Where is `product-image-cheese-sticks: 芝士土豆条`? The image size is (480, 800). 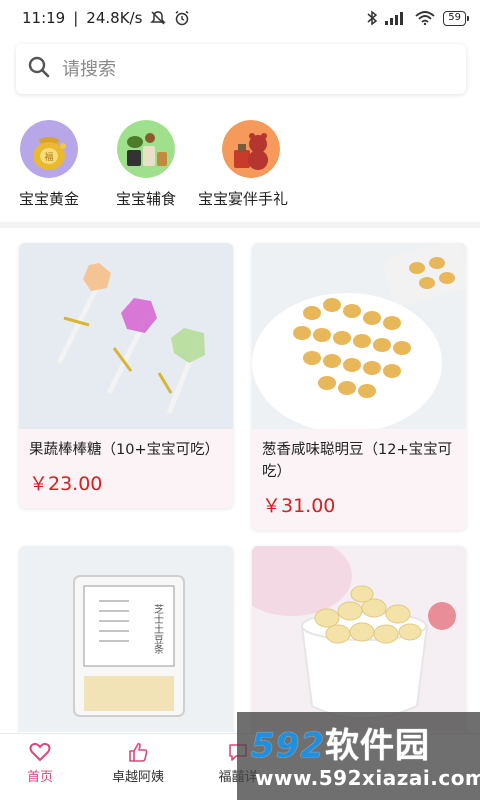 product-image-cheese-sticks: 芝士土豆条 is located at coordinates (126, 639).